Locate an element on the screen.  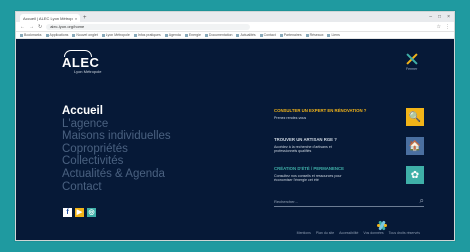
close-label: Fermer is located at coordinates (412, 69).